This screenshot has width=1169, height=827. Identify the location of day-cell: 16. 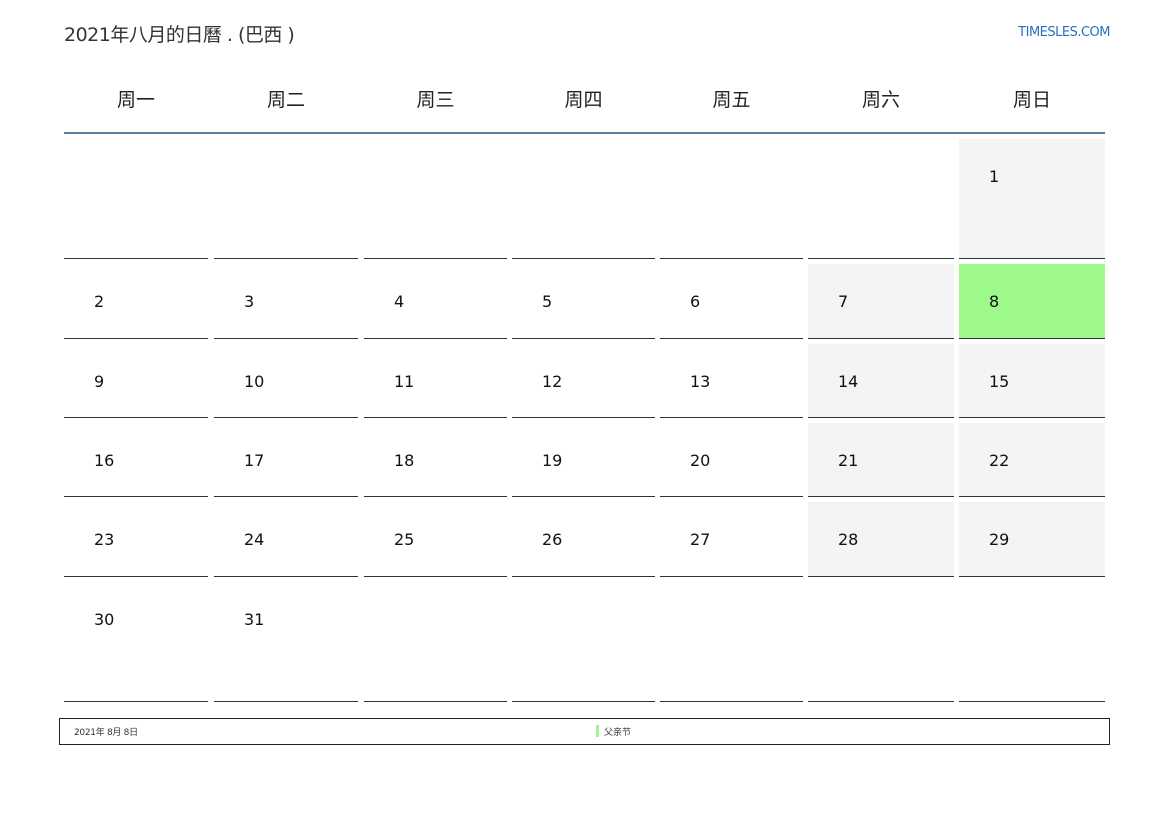
(136, 460).